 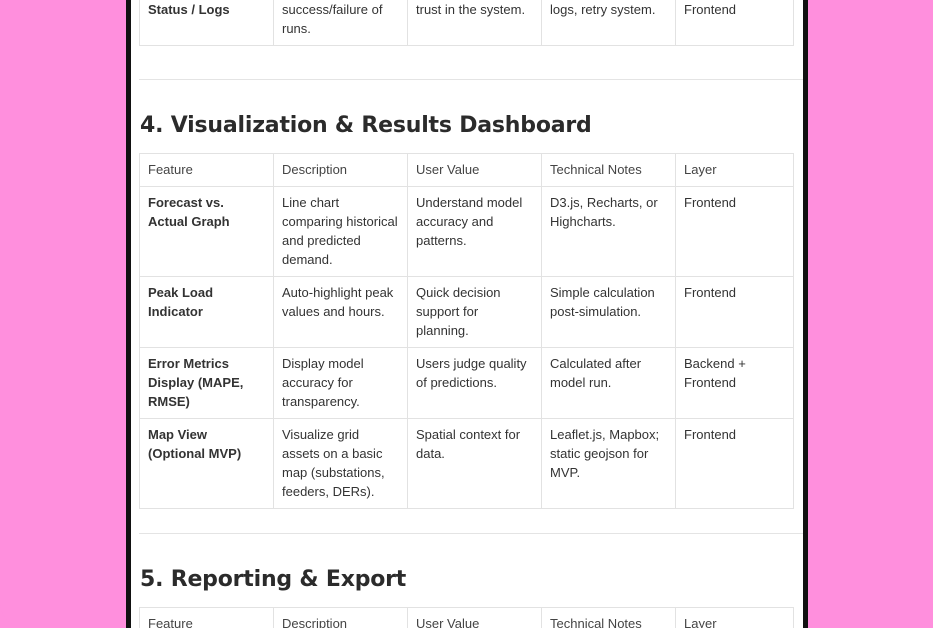 What do you see at coordinates (340, 312) in the screenshot?
I see `cell-description: Auto-highlight peak values and hours.` at bounding box center [340, 312].